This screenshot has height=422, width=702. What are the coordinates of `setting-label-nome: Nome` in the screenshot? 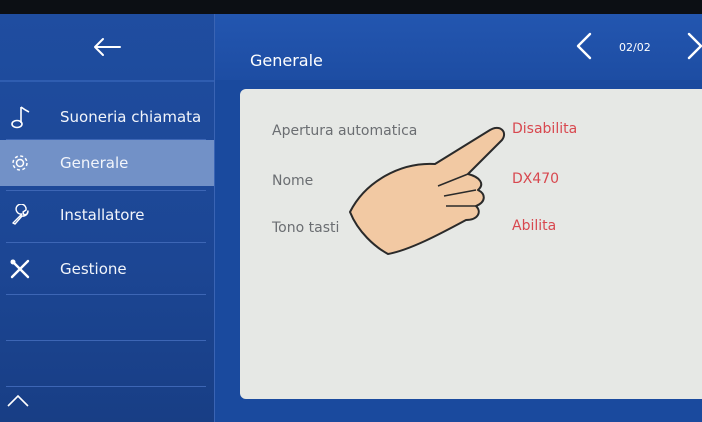 It's located at (293, 181).